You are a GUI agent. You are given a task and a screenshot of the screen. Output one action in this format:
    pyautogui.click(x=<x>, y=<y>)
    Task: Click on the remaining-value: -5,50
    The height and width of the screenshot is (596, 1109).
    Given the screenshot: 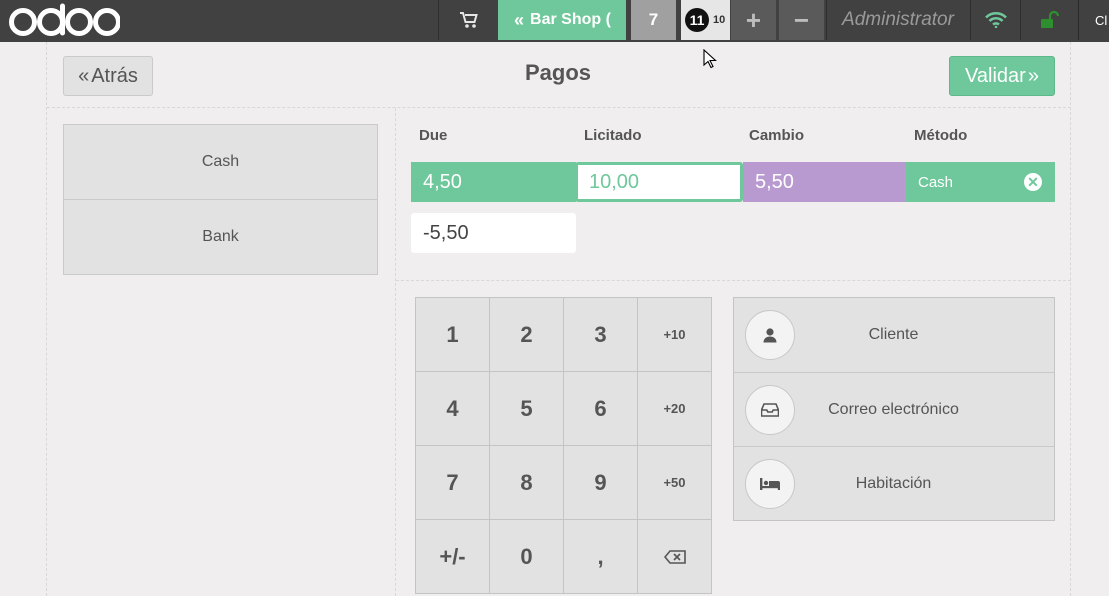 What is the action you would take?
    pyautogui.click(x=446, y=232)
    